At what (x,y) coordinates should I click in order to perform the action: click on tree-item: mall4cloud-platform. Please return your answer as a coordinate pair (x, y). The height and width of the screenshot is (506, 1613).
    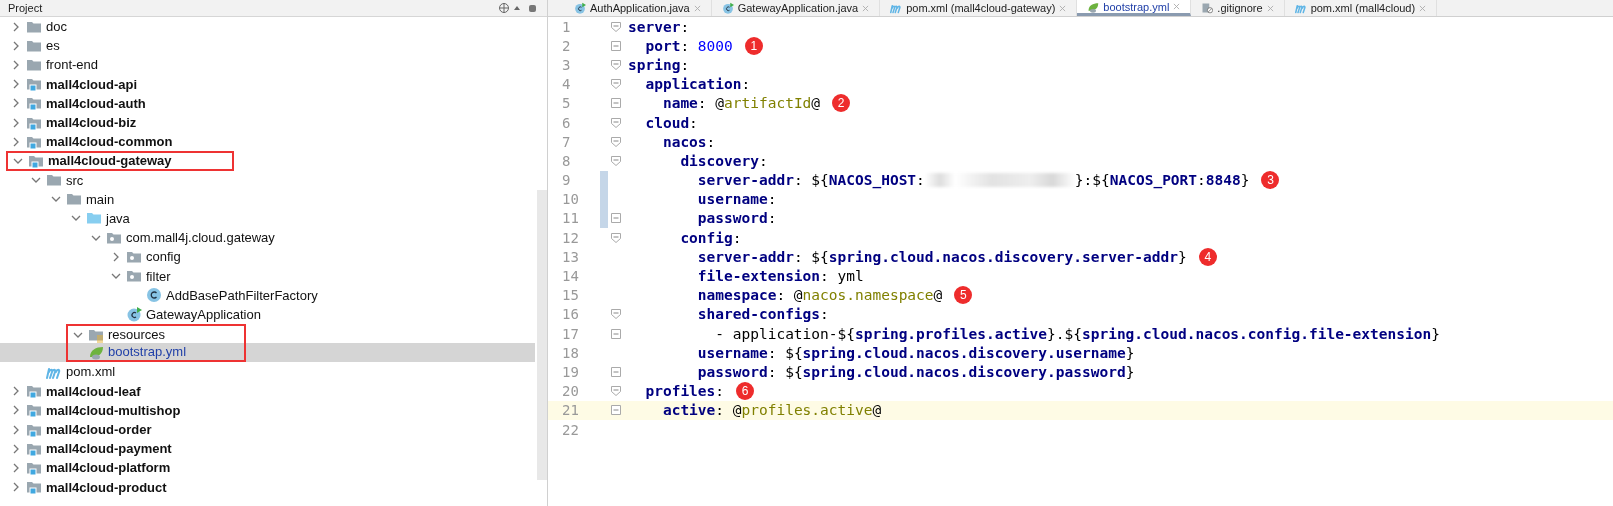
    Looking at the image, I should click on (267, 468).